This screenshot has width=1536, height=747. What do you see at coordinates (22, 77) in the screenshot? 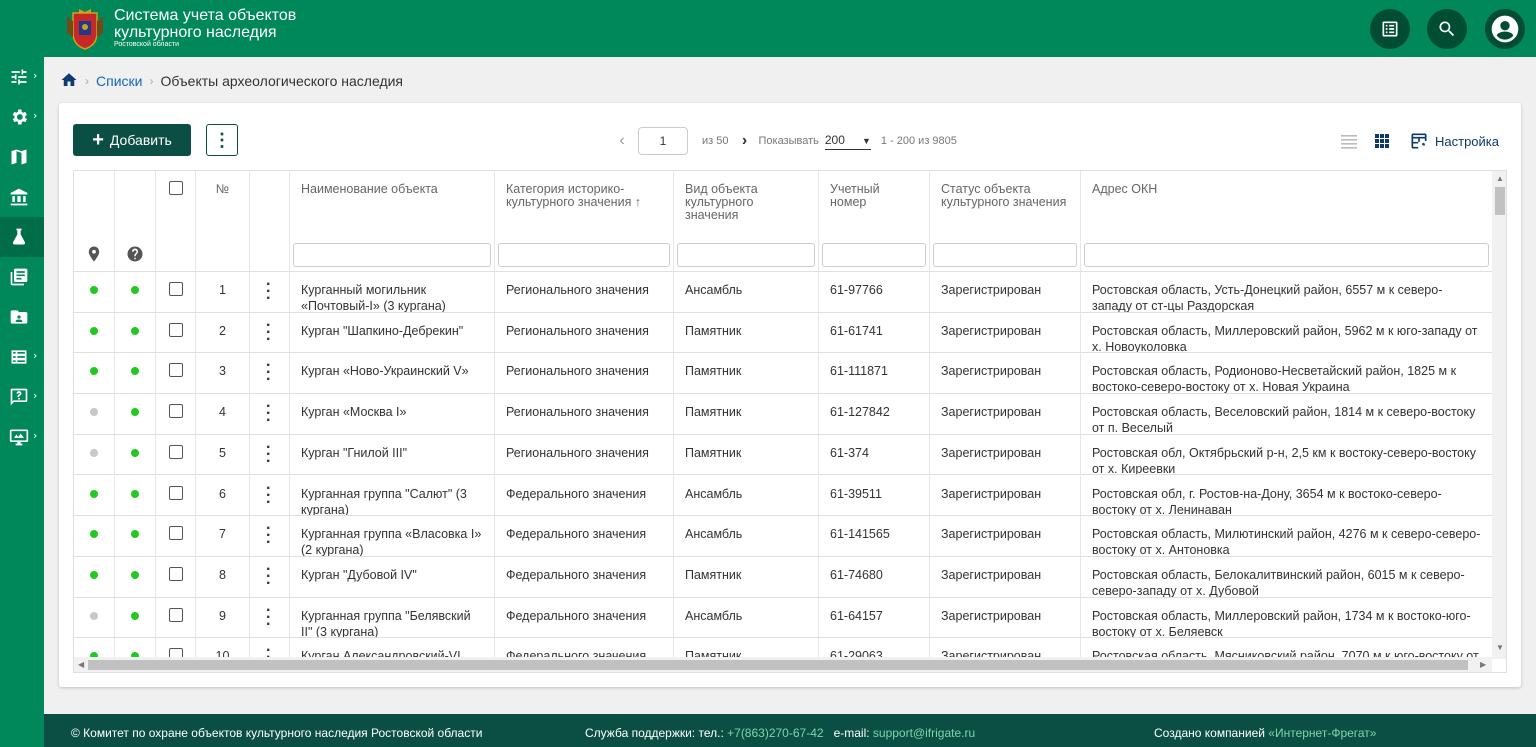
I see `sidebar-item-filters: ›` at bounding box center [22, 77].